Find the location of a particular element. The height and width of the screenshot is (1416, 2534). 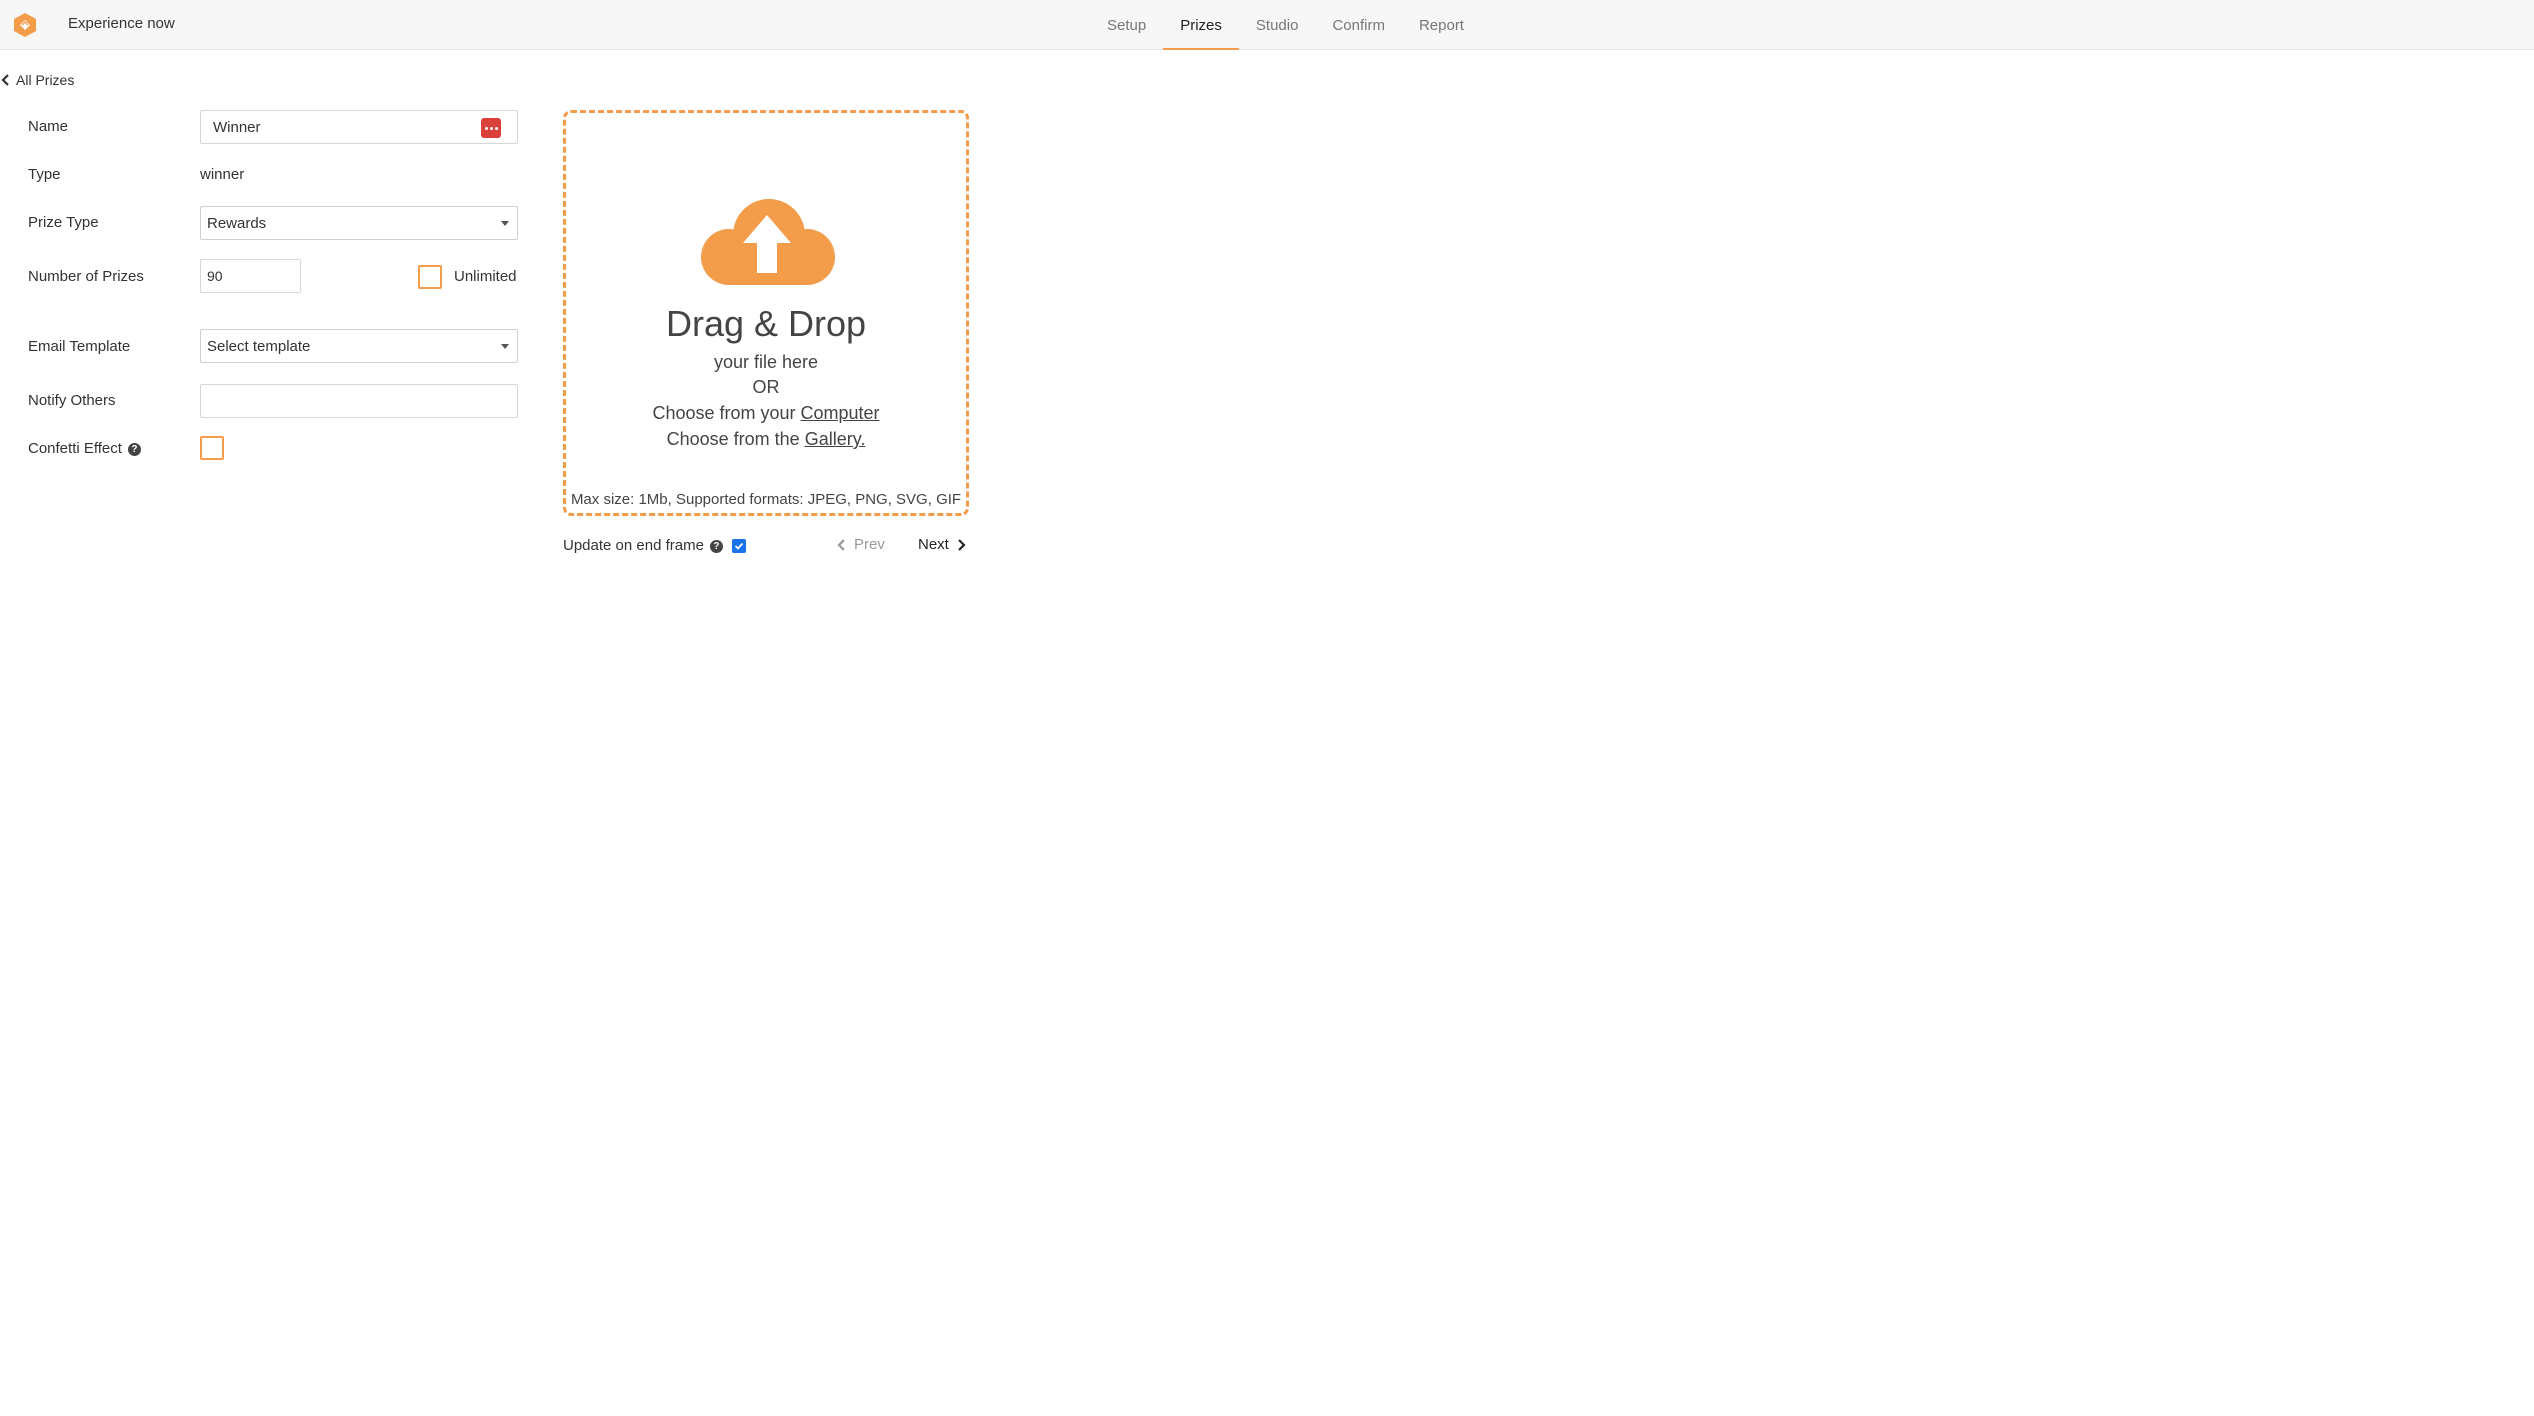

main-tabs: Setup Prizes Studio Confirm Report is located at coordinates (1285, 25).